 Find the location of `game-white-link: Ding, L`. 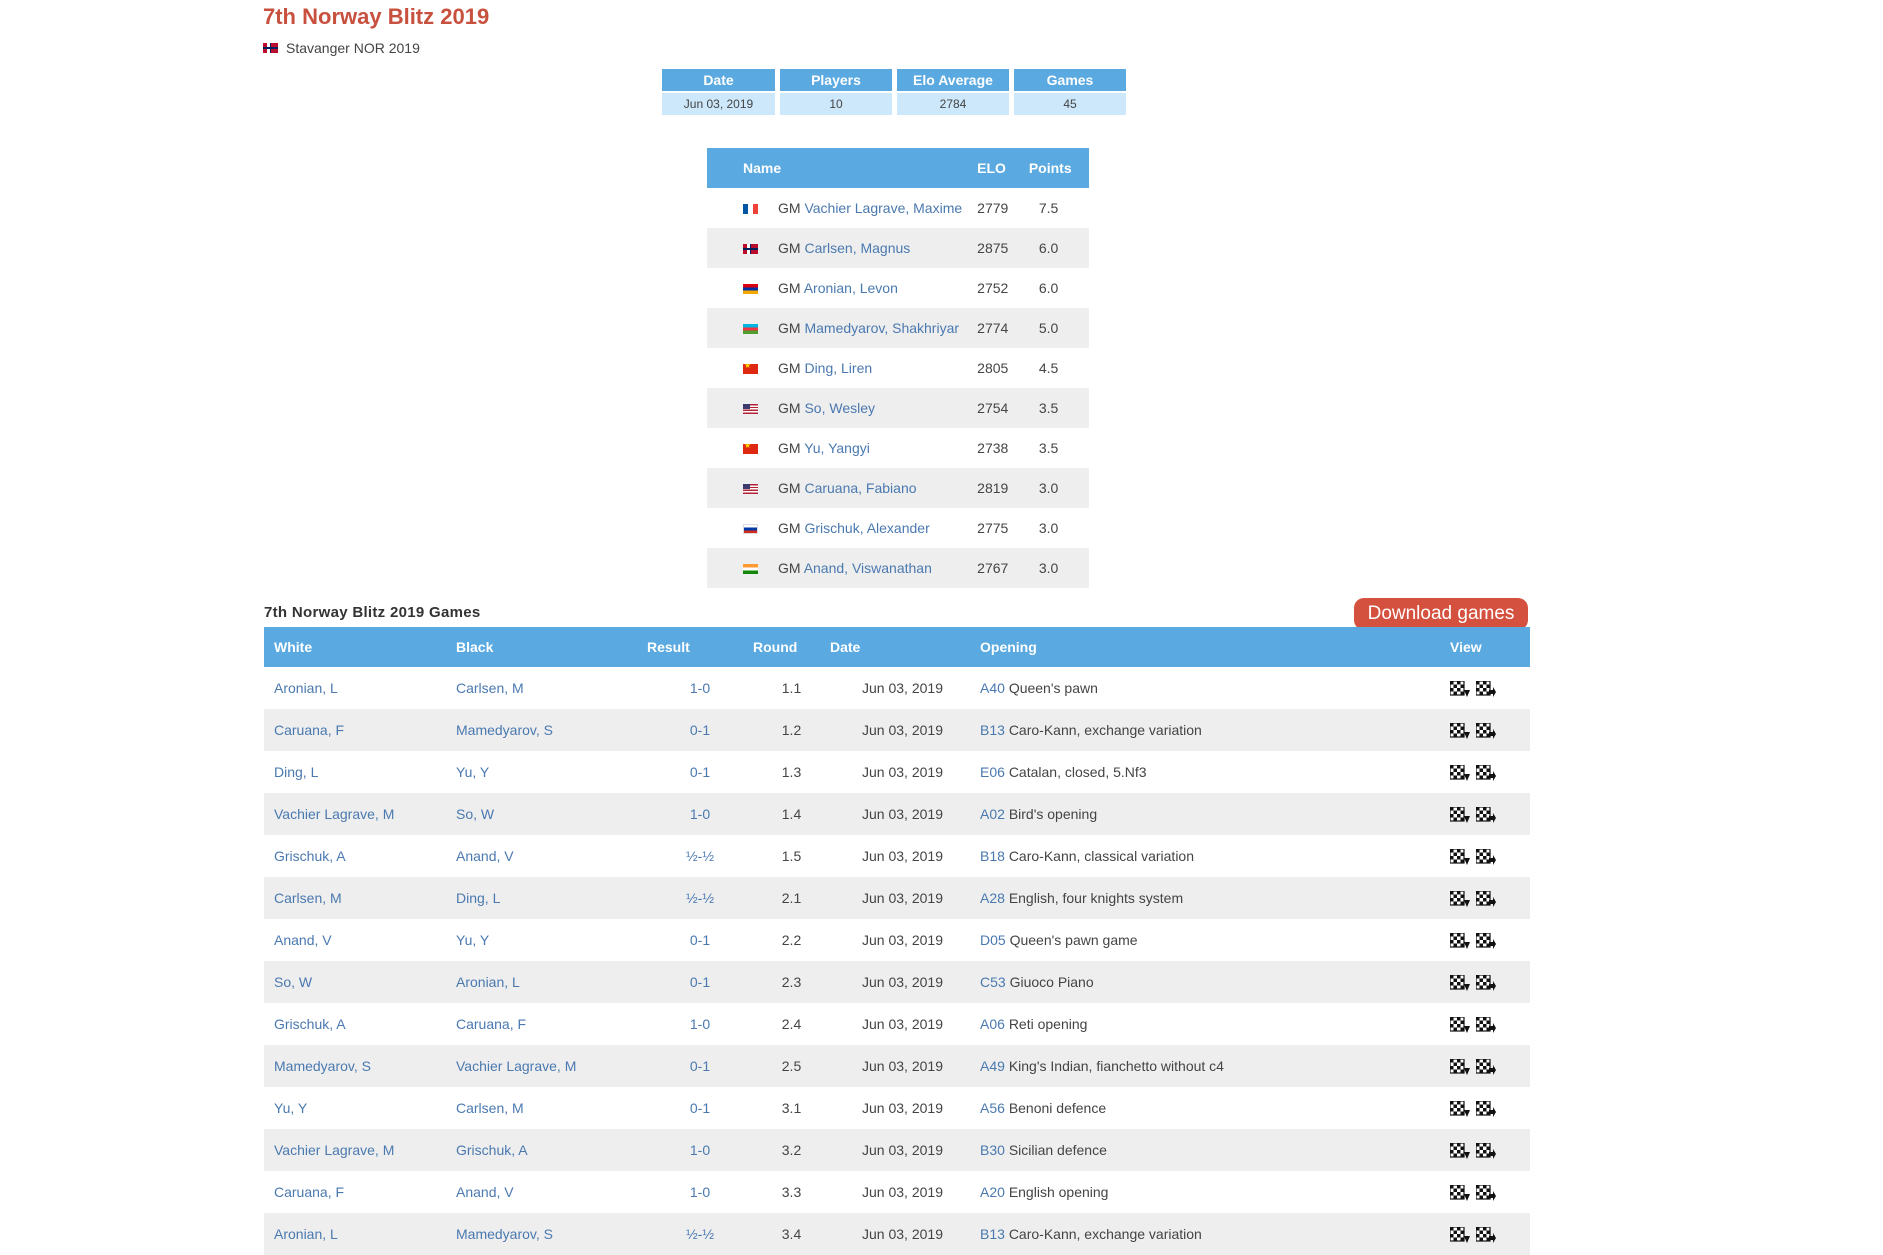

game-white-link: Ding, L is located at coordinates (296, 772).